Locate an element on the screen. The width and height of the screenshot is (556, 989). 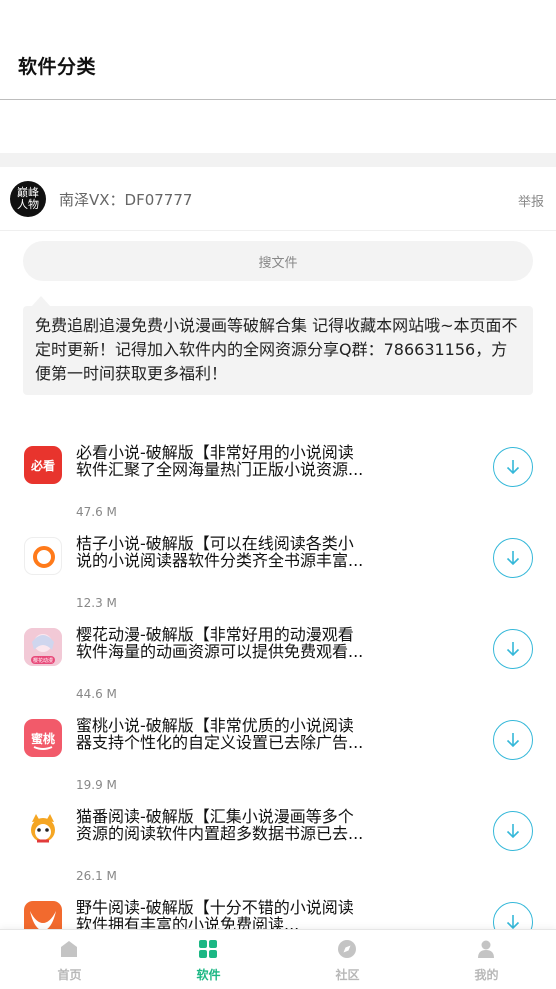
top-bar: 软件分类 is located at coordinates (278, 50).